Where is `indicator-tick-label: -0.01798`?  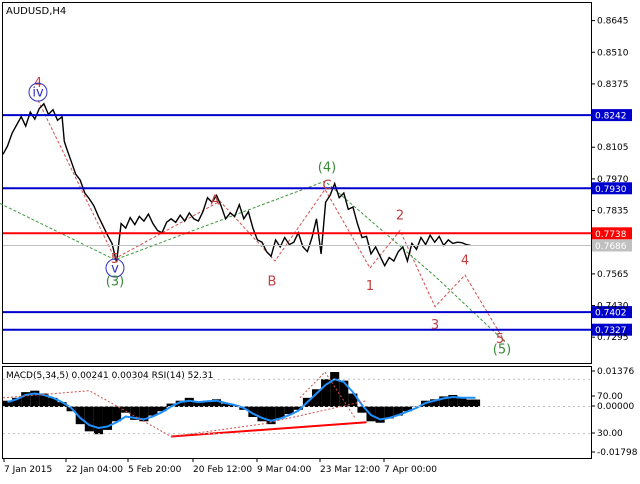 indicator-tick-label: -0.01798 is located at coordinates (617, 453).